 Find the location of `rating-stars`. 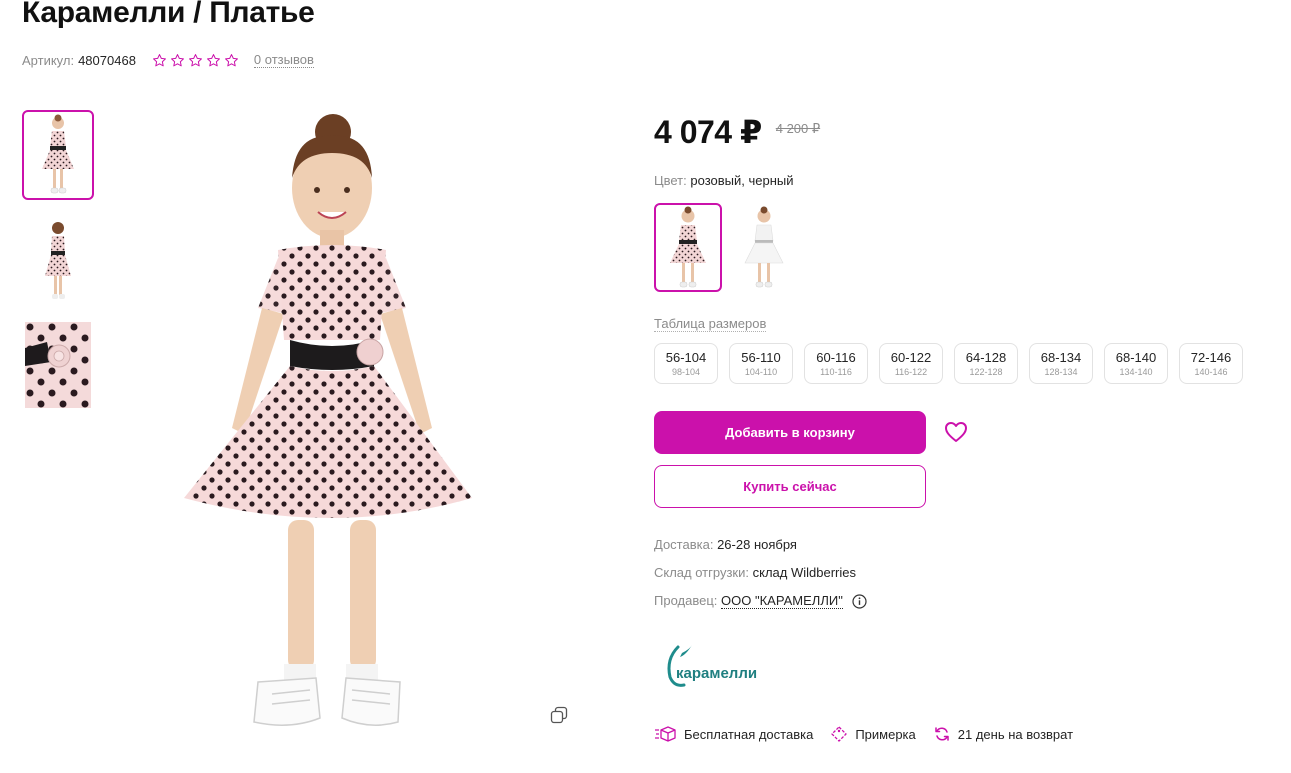

rating-stars is located at coordinates (195, 60).